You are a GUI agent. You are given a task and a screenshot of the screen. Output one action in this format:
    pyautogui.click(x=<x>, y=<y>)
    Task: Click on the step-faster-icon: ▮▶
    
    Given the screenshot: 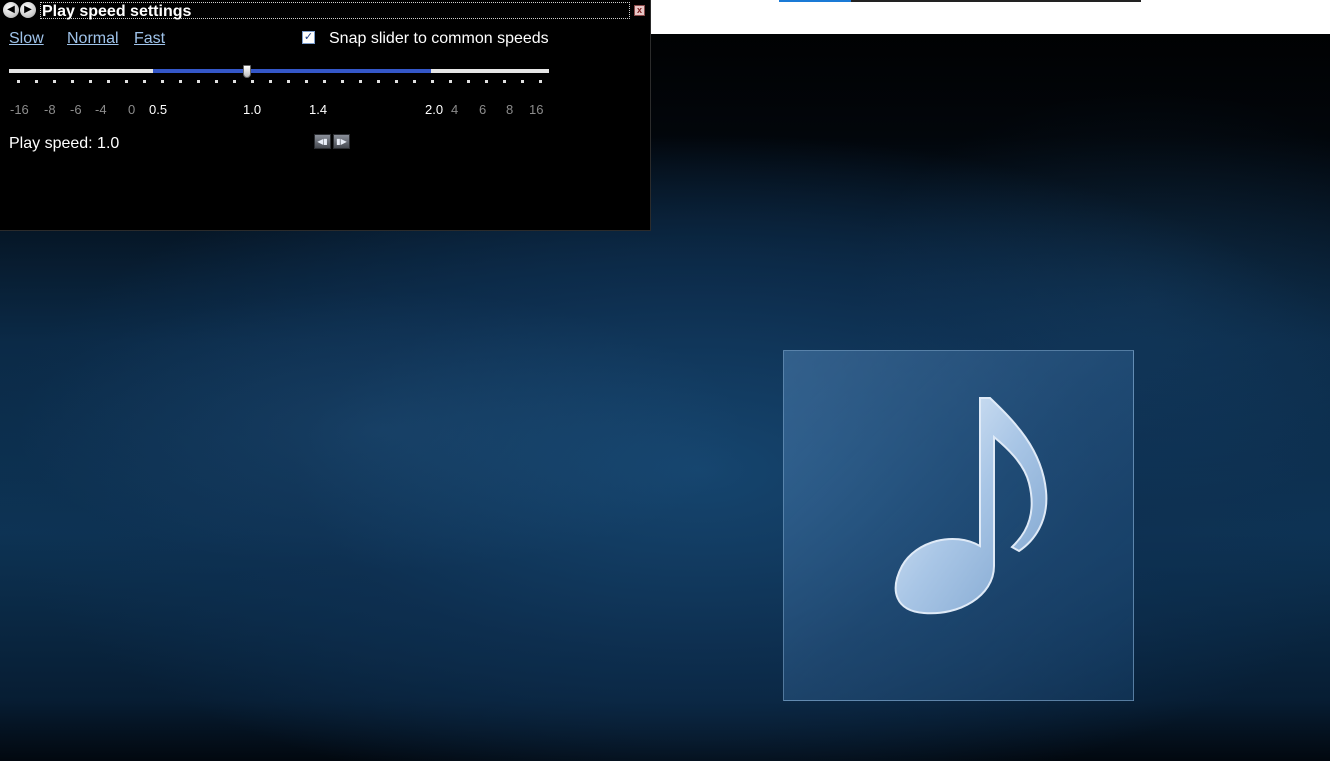 What is the action you would take?
    pyautogui.click(x=341, y=141)
    